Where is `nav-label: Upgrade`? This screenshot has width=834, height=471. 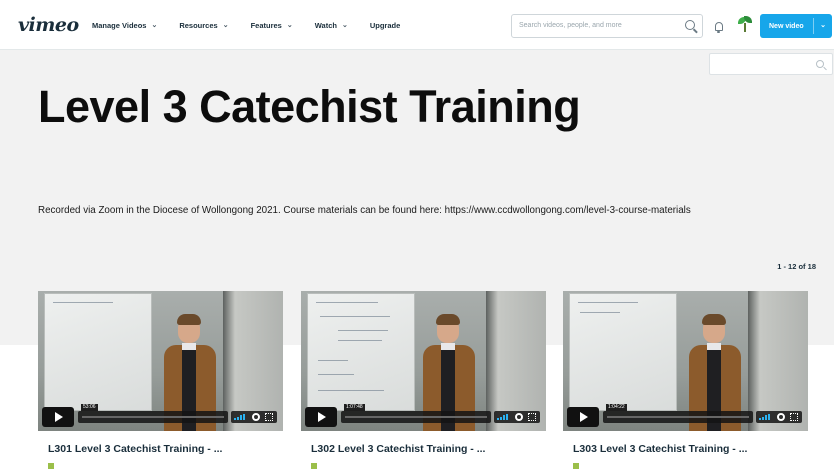 nav-label: Upgrade is located at coordinates (385, 25).